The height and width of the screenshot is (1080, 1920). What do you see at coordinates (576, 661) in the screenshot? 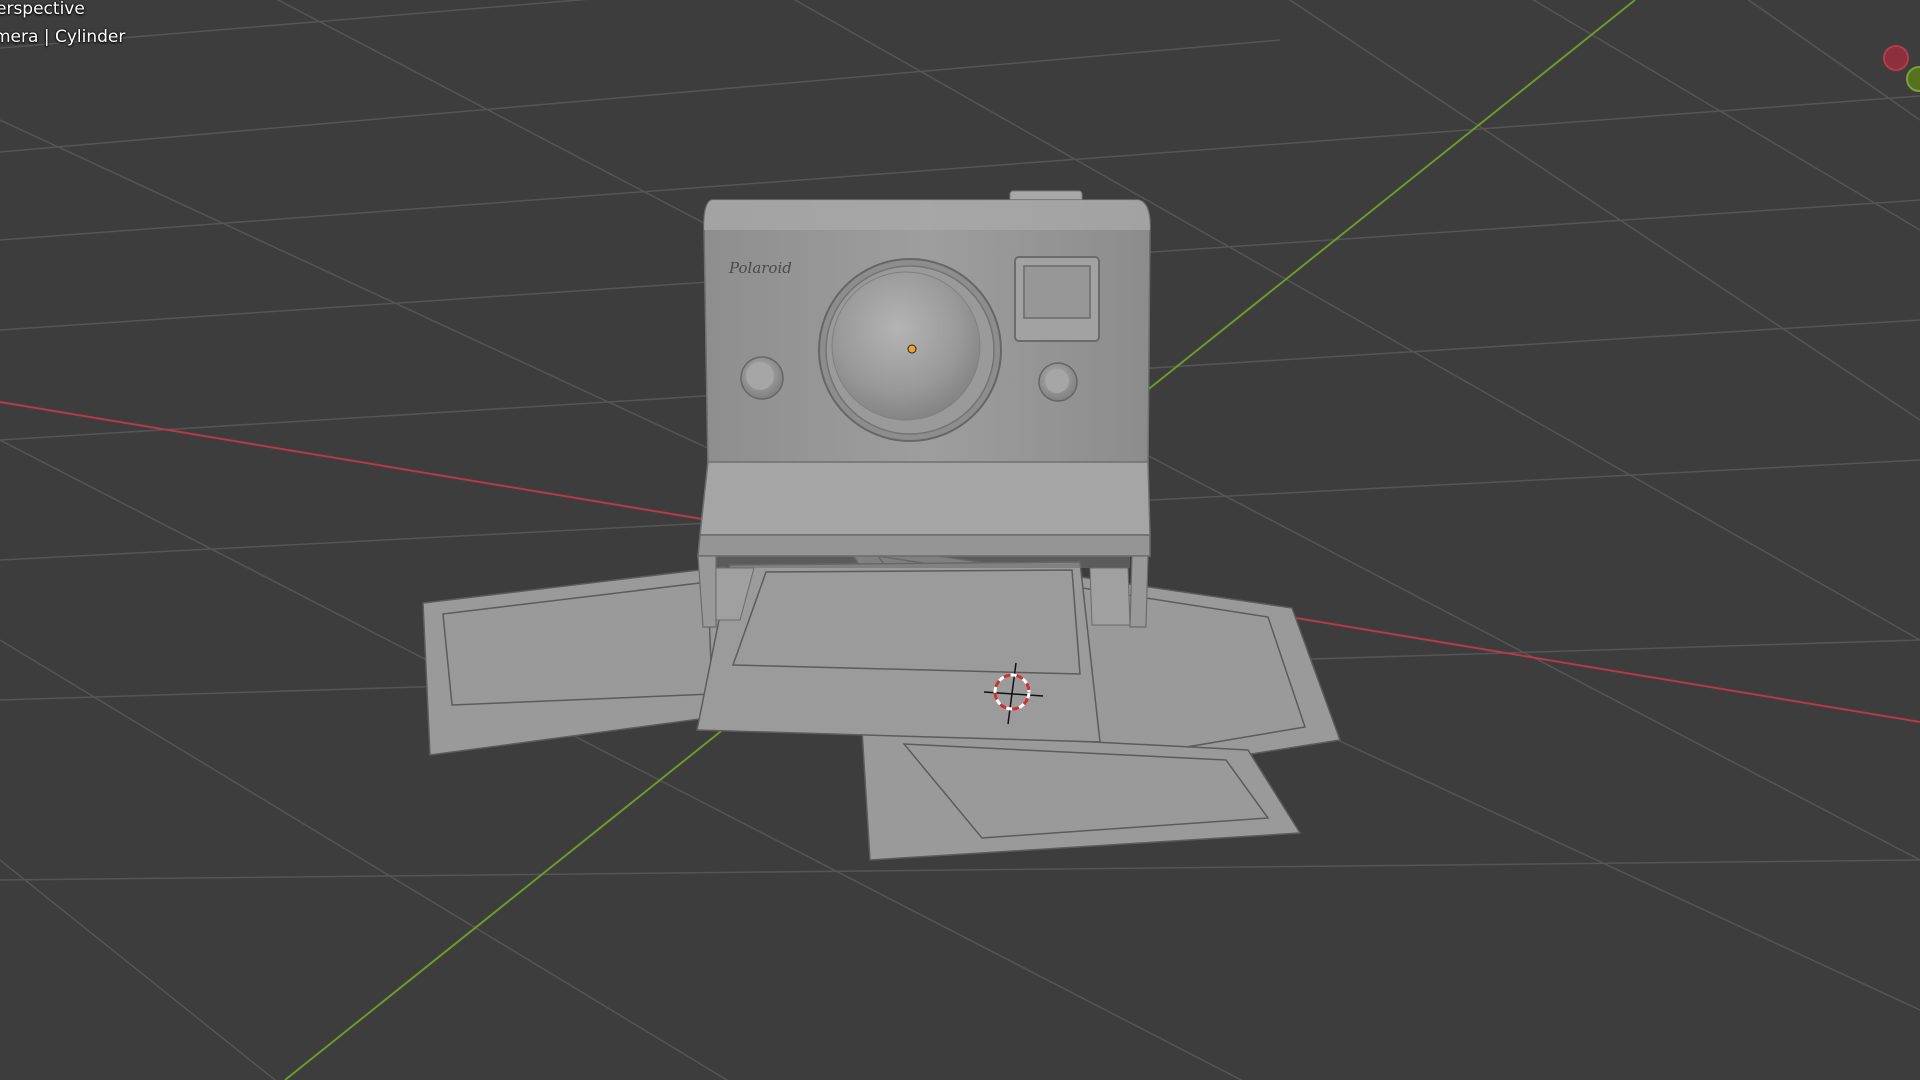
I see `photo-left` at bounding box center [576, 661].